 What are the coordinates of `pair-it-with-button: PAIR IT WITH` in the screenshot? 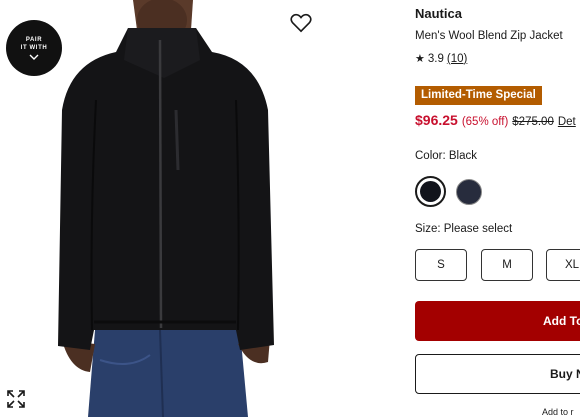 It's located at (34, 48).